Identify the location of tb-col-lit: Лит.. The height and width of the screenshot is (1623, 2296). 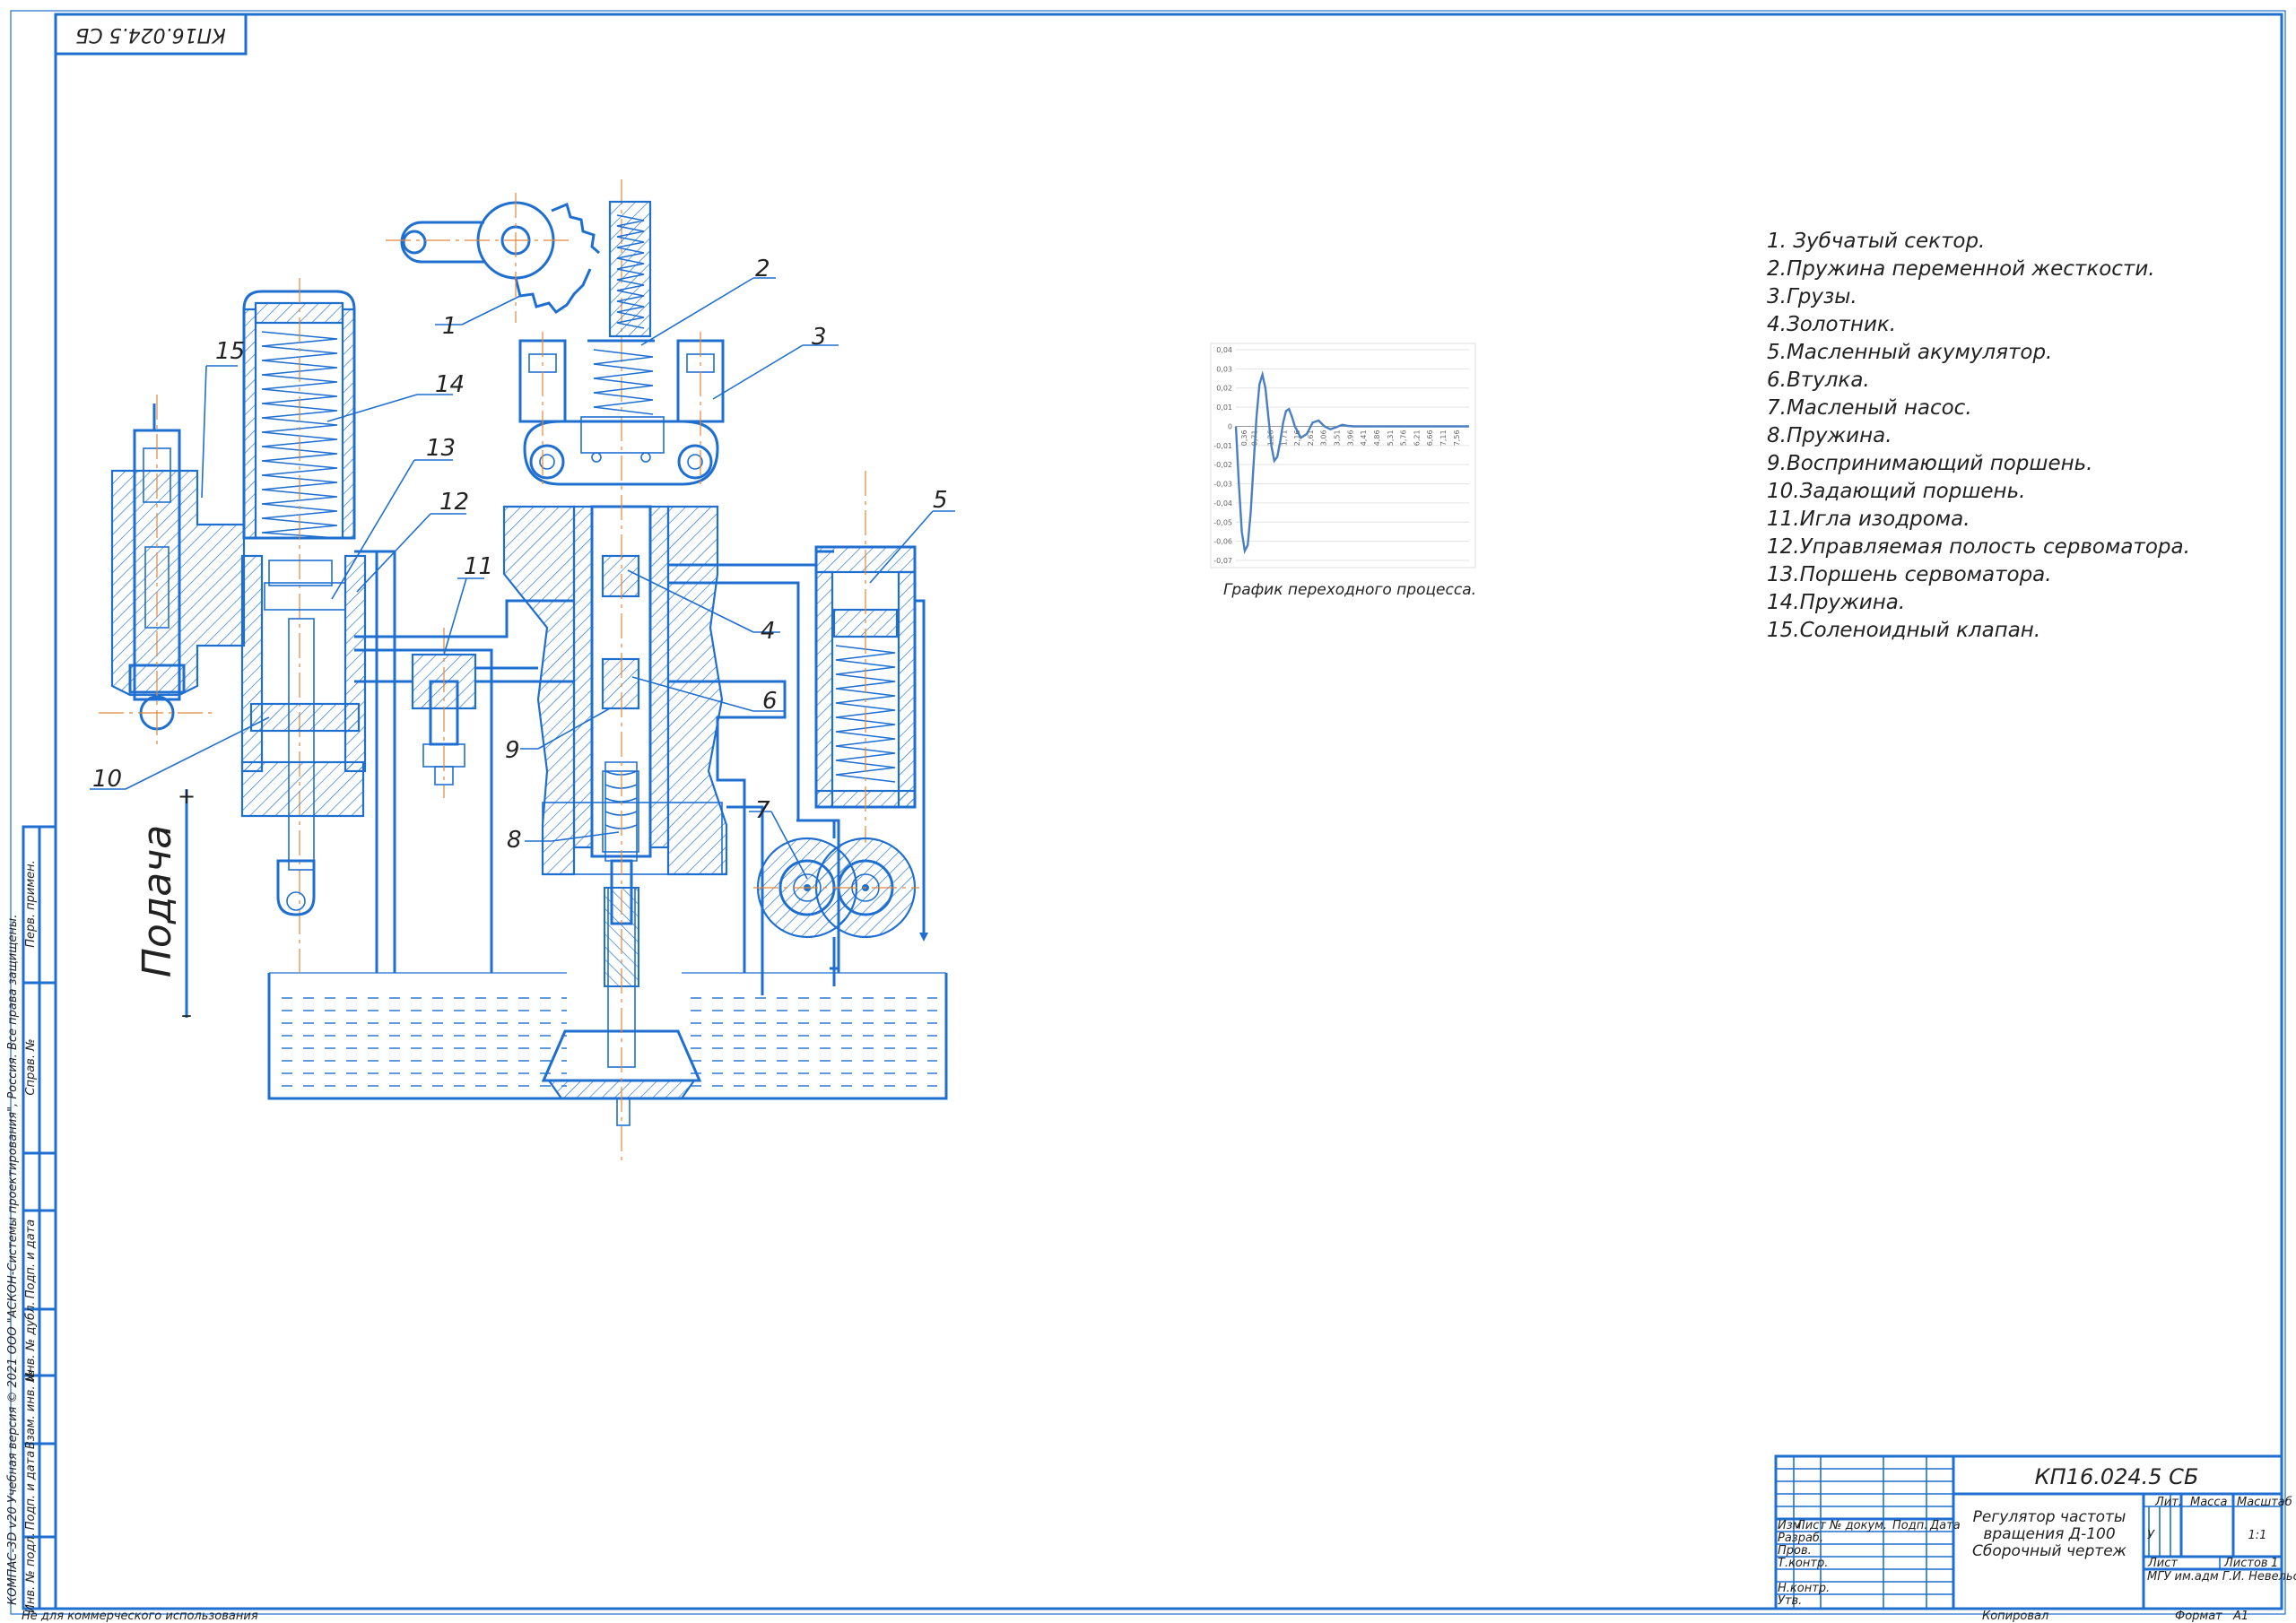
(2168, 1502).